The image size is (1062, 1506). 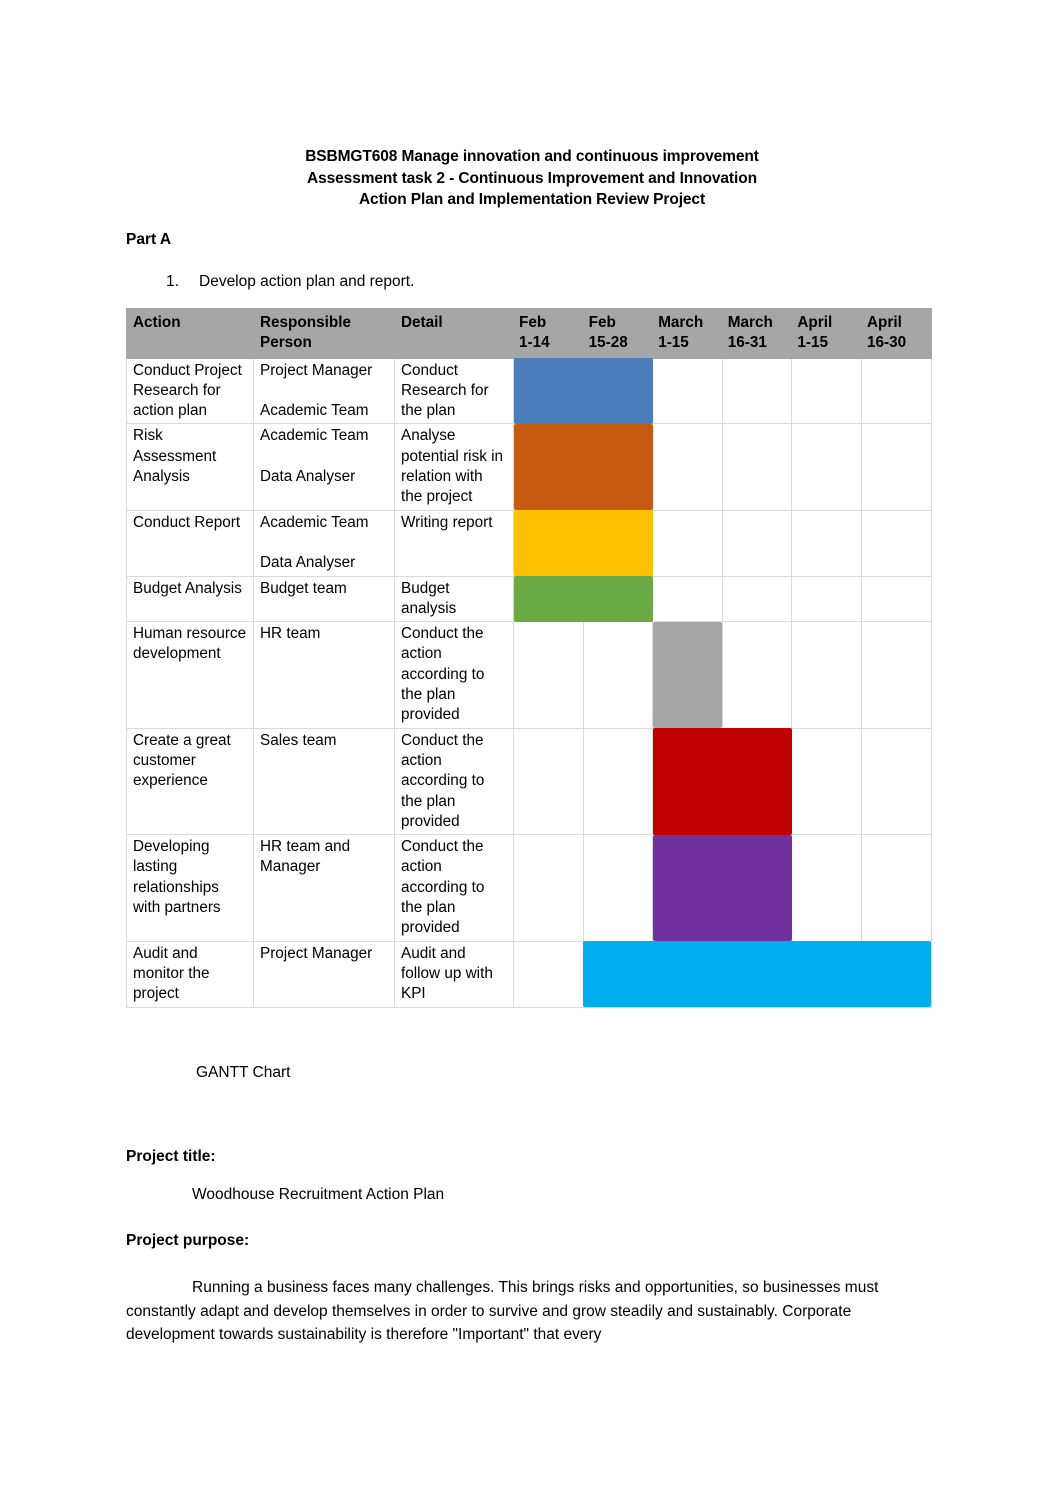 What do you see at coordinates (305, 322) in the screenshot?
I see `col-header-responsible-line1: Responsible` at bounding box center [305, 322].